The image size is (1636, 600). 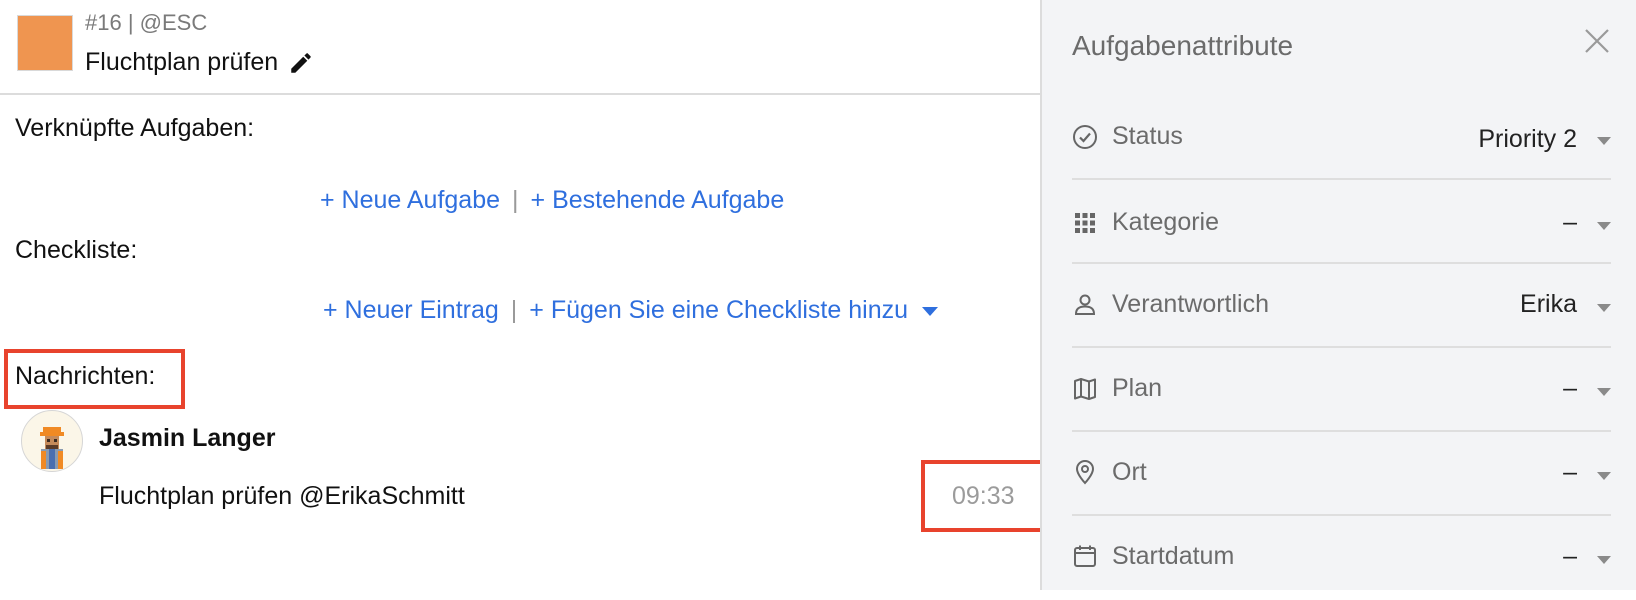 I want to click on attribute-label: Ort, so click(x=1129, y=472).